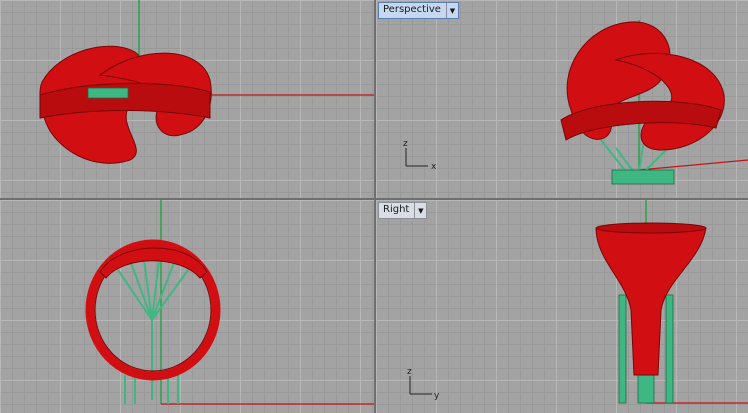 The image size is (748, 413). Describe the element at coordinates (643, 177) in the screenshot. I see `support-base` at that location.